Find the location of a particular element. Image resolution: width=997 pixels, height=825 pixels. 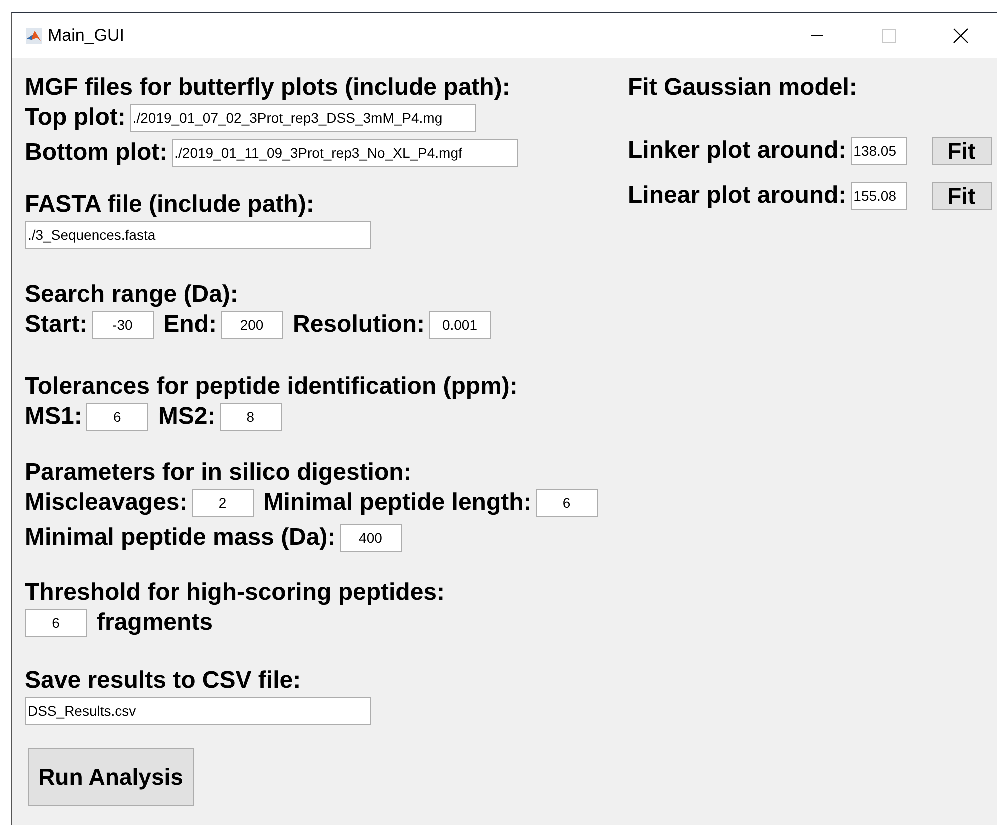

field-label: fragments is located at coordinates (155, 622).